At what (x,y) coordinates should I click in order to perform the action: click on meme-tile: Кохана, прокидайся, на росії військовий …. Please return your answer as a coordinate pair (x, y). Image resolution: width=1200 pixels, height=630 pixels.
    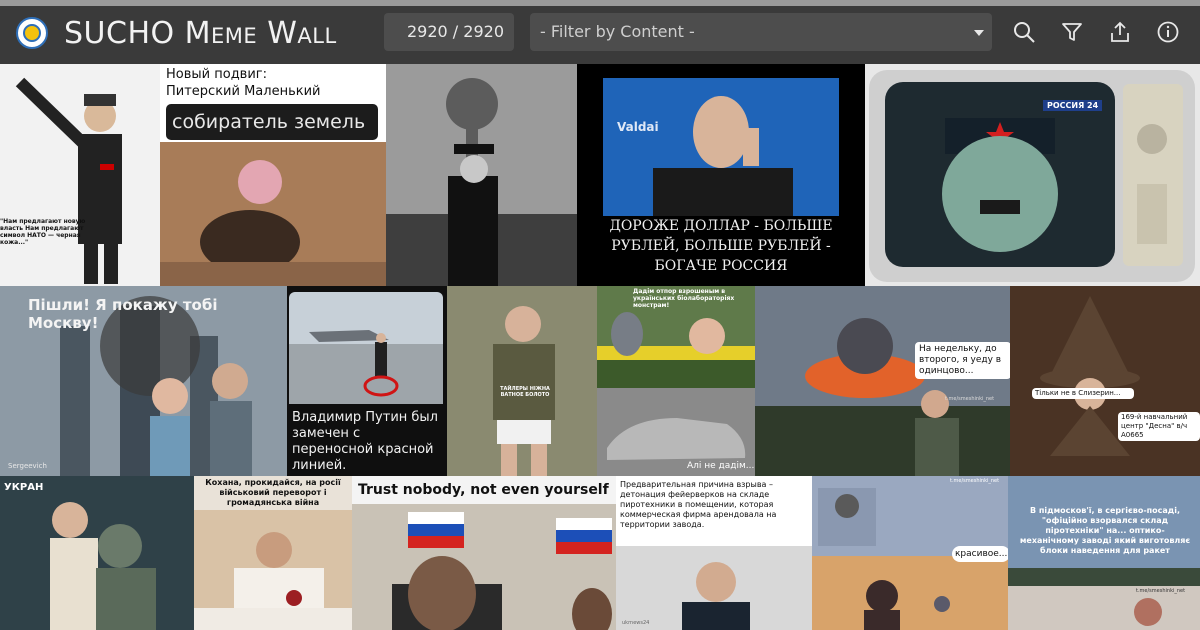
    Looking at the image, I should click on (273, 553).